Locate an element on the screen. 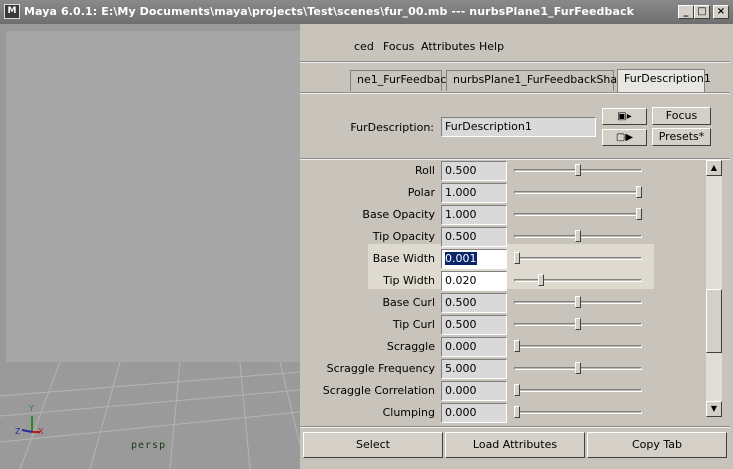 The image size is (733, 469). camera-label: persp is located at coordinates (149, 445).